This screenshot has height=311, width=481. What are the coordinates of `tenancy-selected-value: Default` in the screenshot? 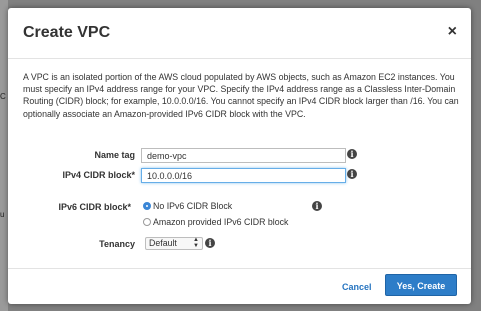 It's located at (163, 243).